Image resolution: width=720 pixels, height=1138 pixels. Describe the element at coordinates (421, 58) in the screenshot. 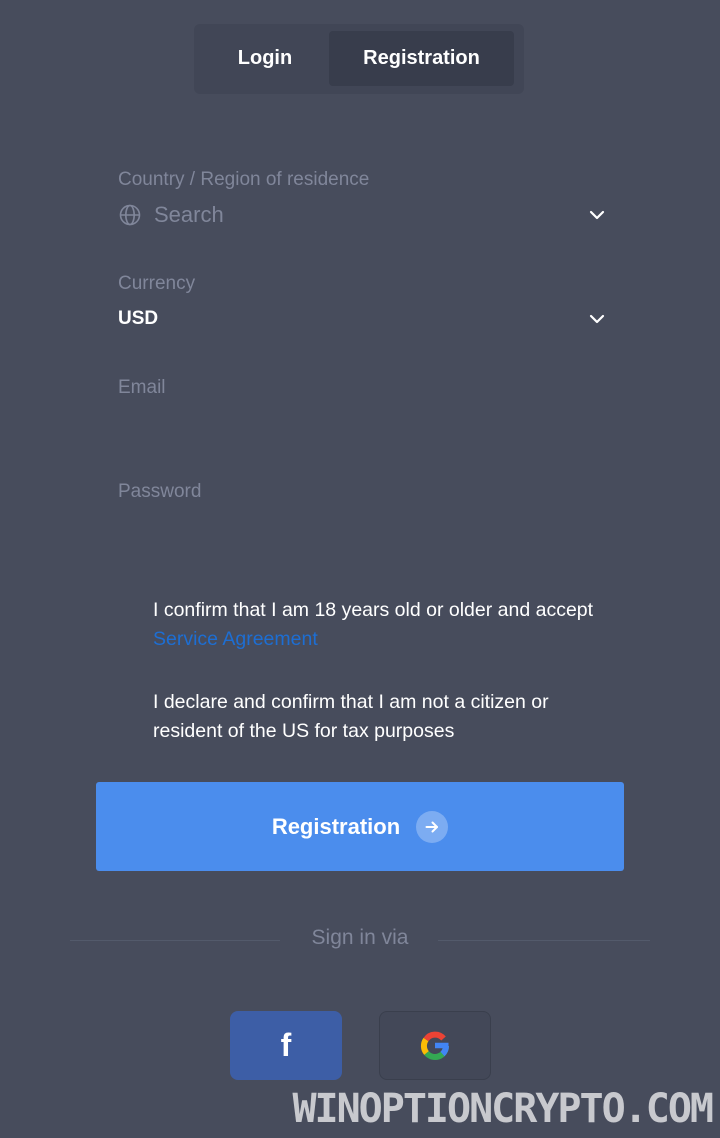

I see `tab-registration: Registration` at that location.